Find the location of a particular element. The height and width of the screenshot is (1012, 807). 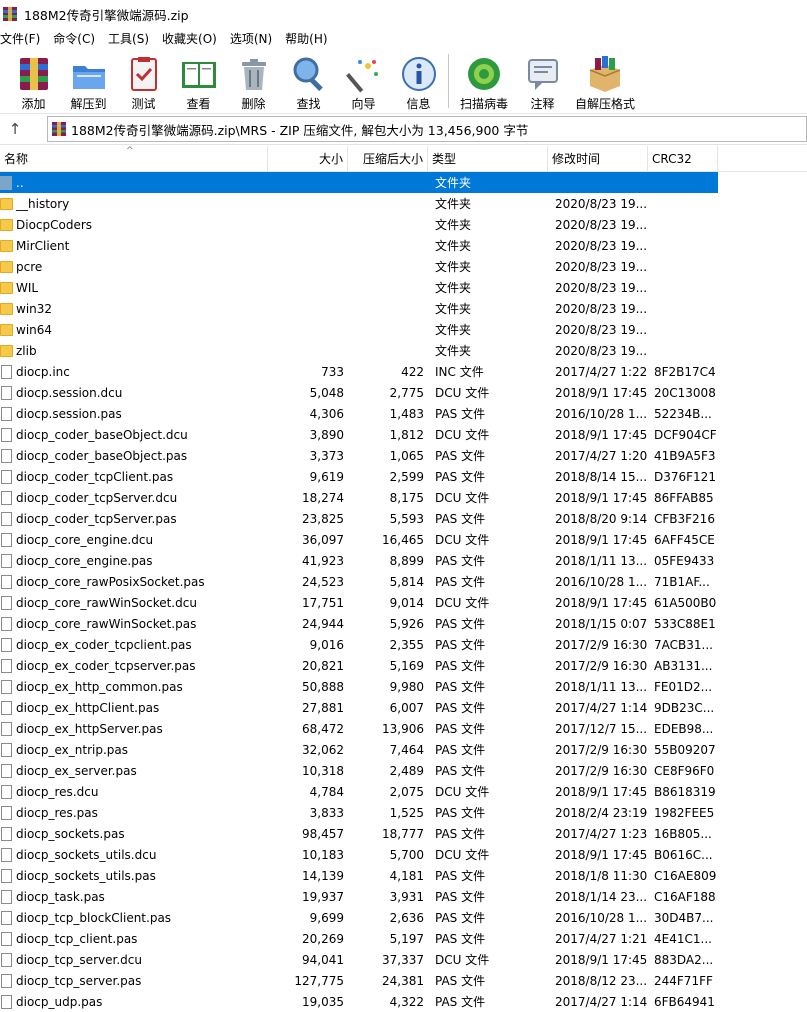

file-size: 68,472 is located at coordinates (323, 728).